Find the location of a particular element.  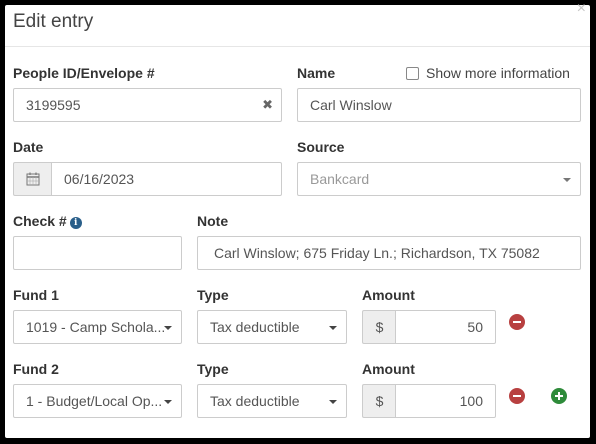

date-value: 06/16/2023 is located at coordinates (99, 179).